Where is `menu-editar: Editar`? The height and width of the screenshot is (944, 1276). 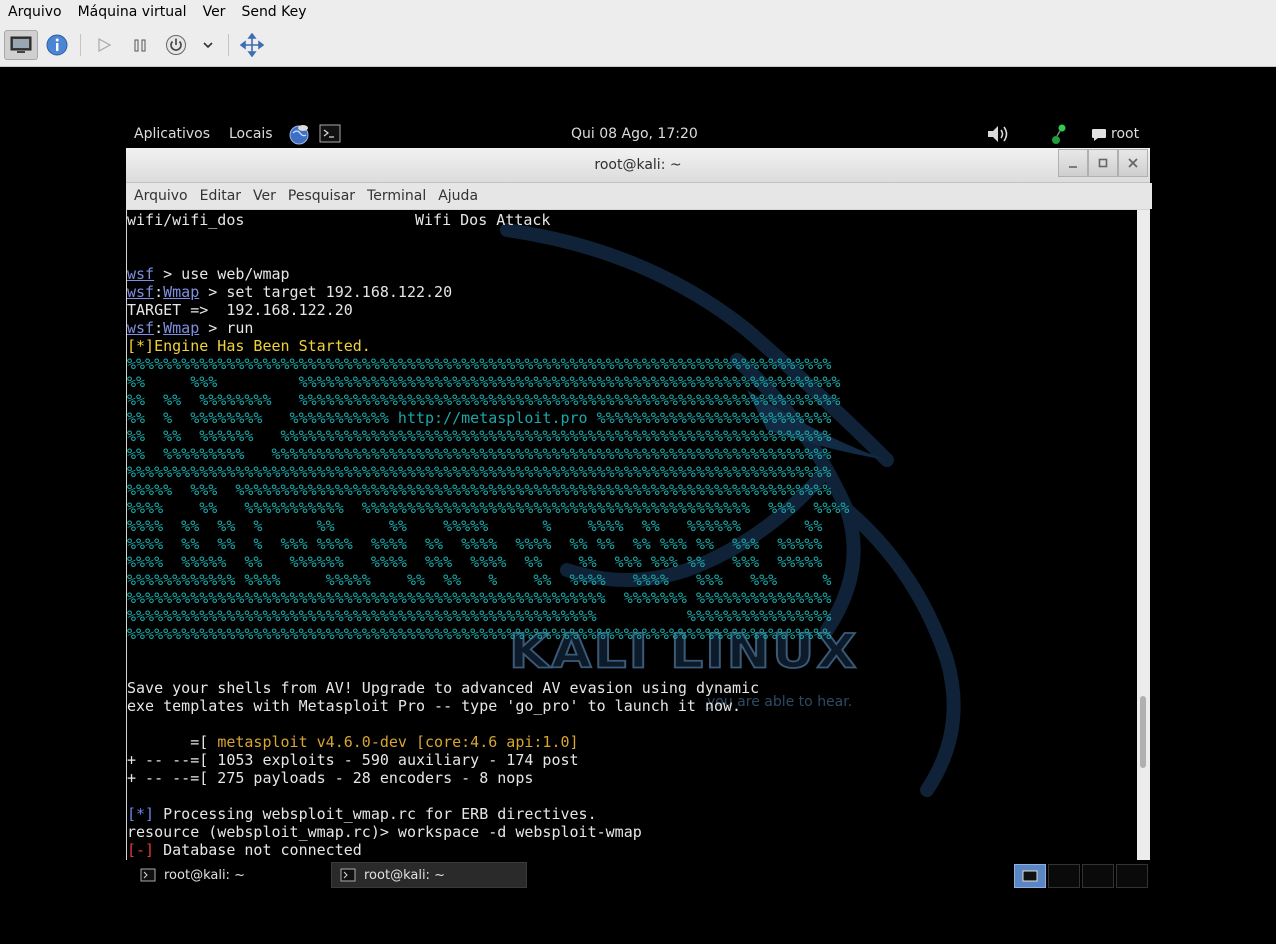
menu-editar: Editar is located at coordinates (220, 196).